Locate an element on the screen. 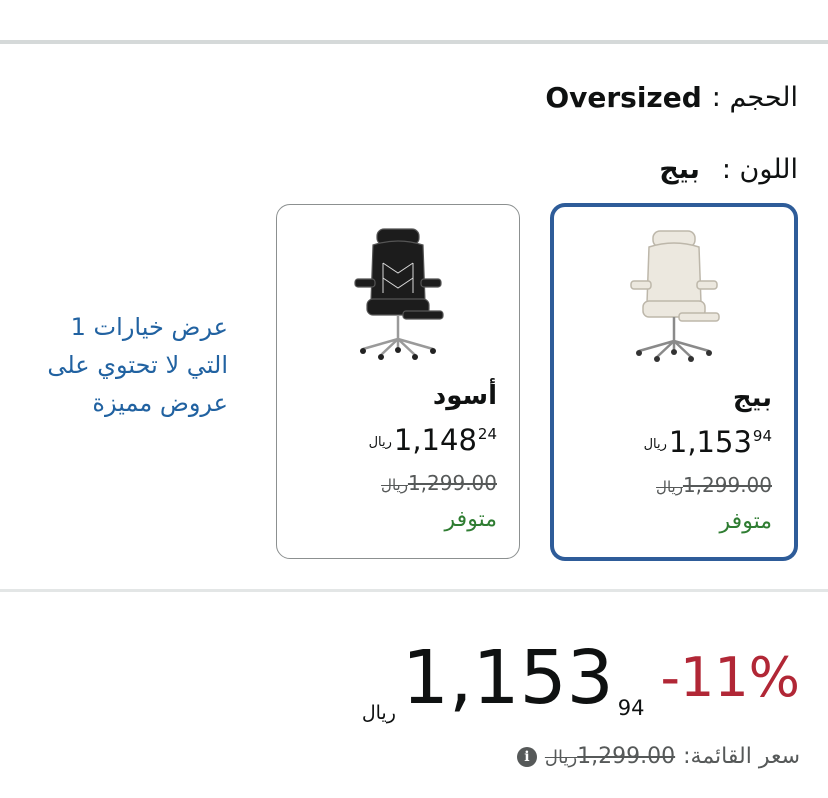 The image size is (828, 798). info-icon: i is located at coordinates (526, 756).